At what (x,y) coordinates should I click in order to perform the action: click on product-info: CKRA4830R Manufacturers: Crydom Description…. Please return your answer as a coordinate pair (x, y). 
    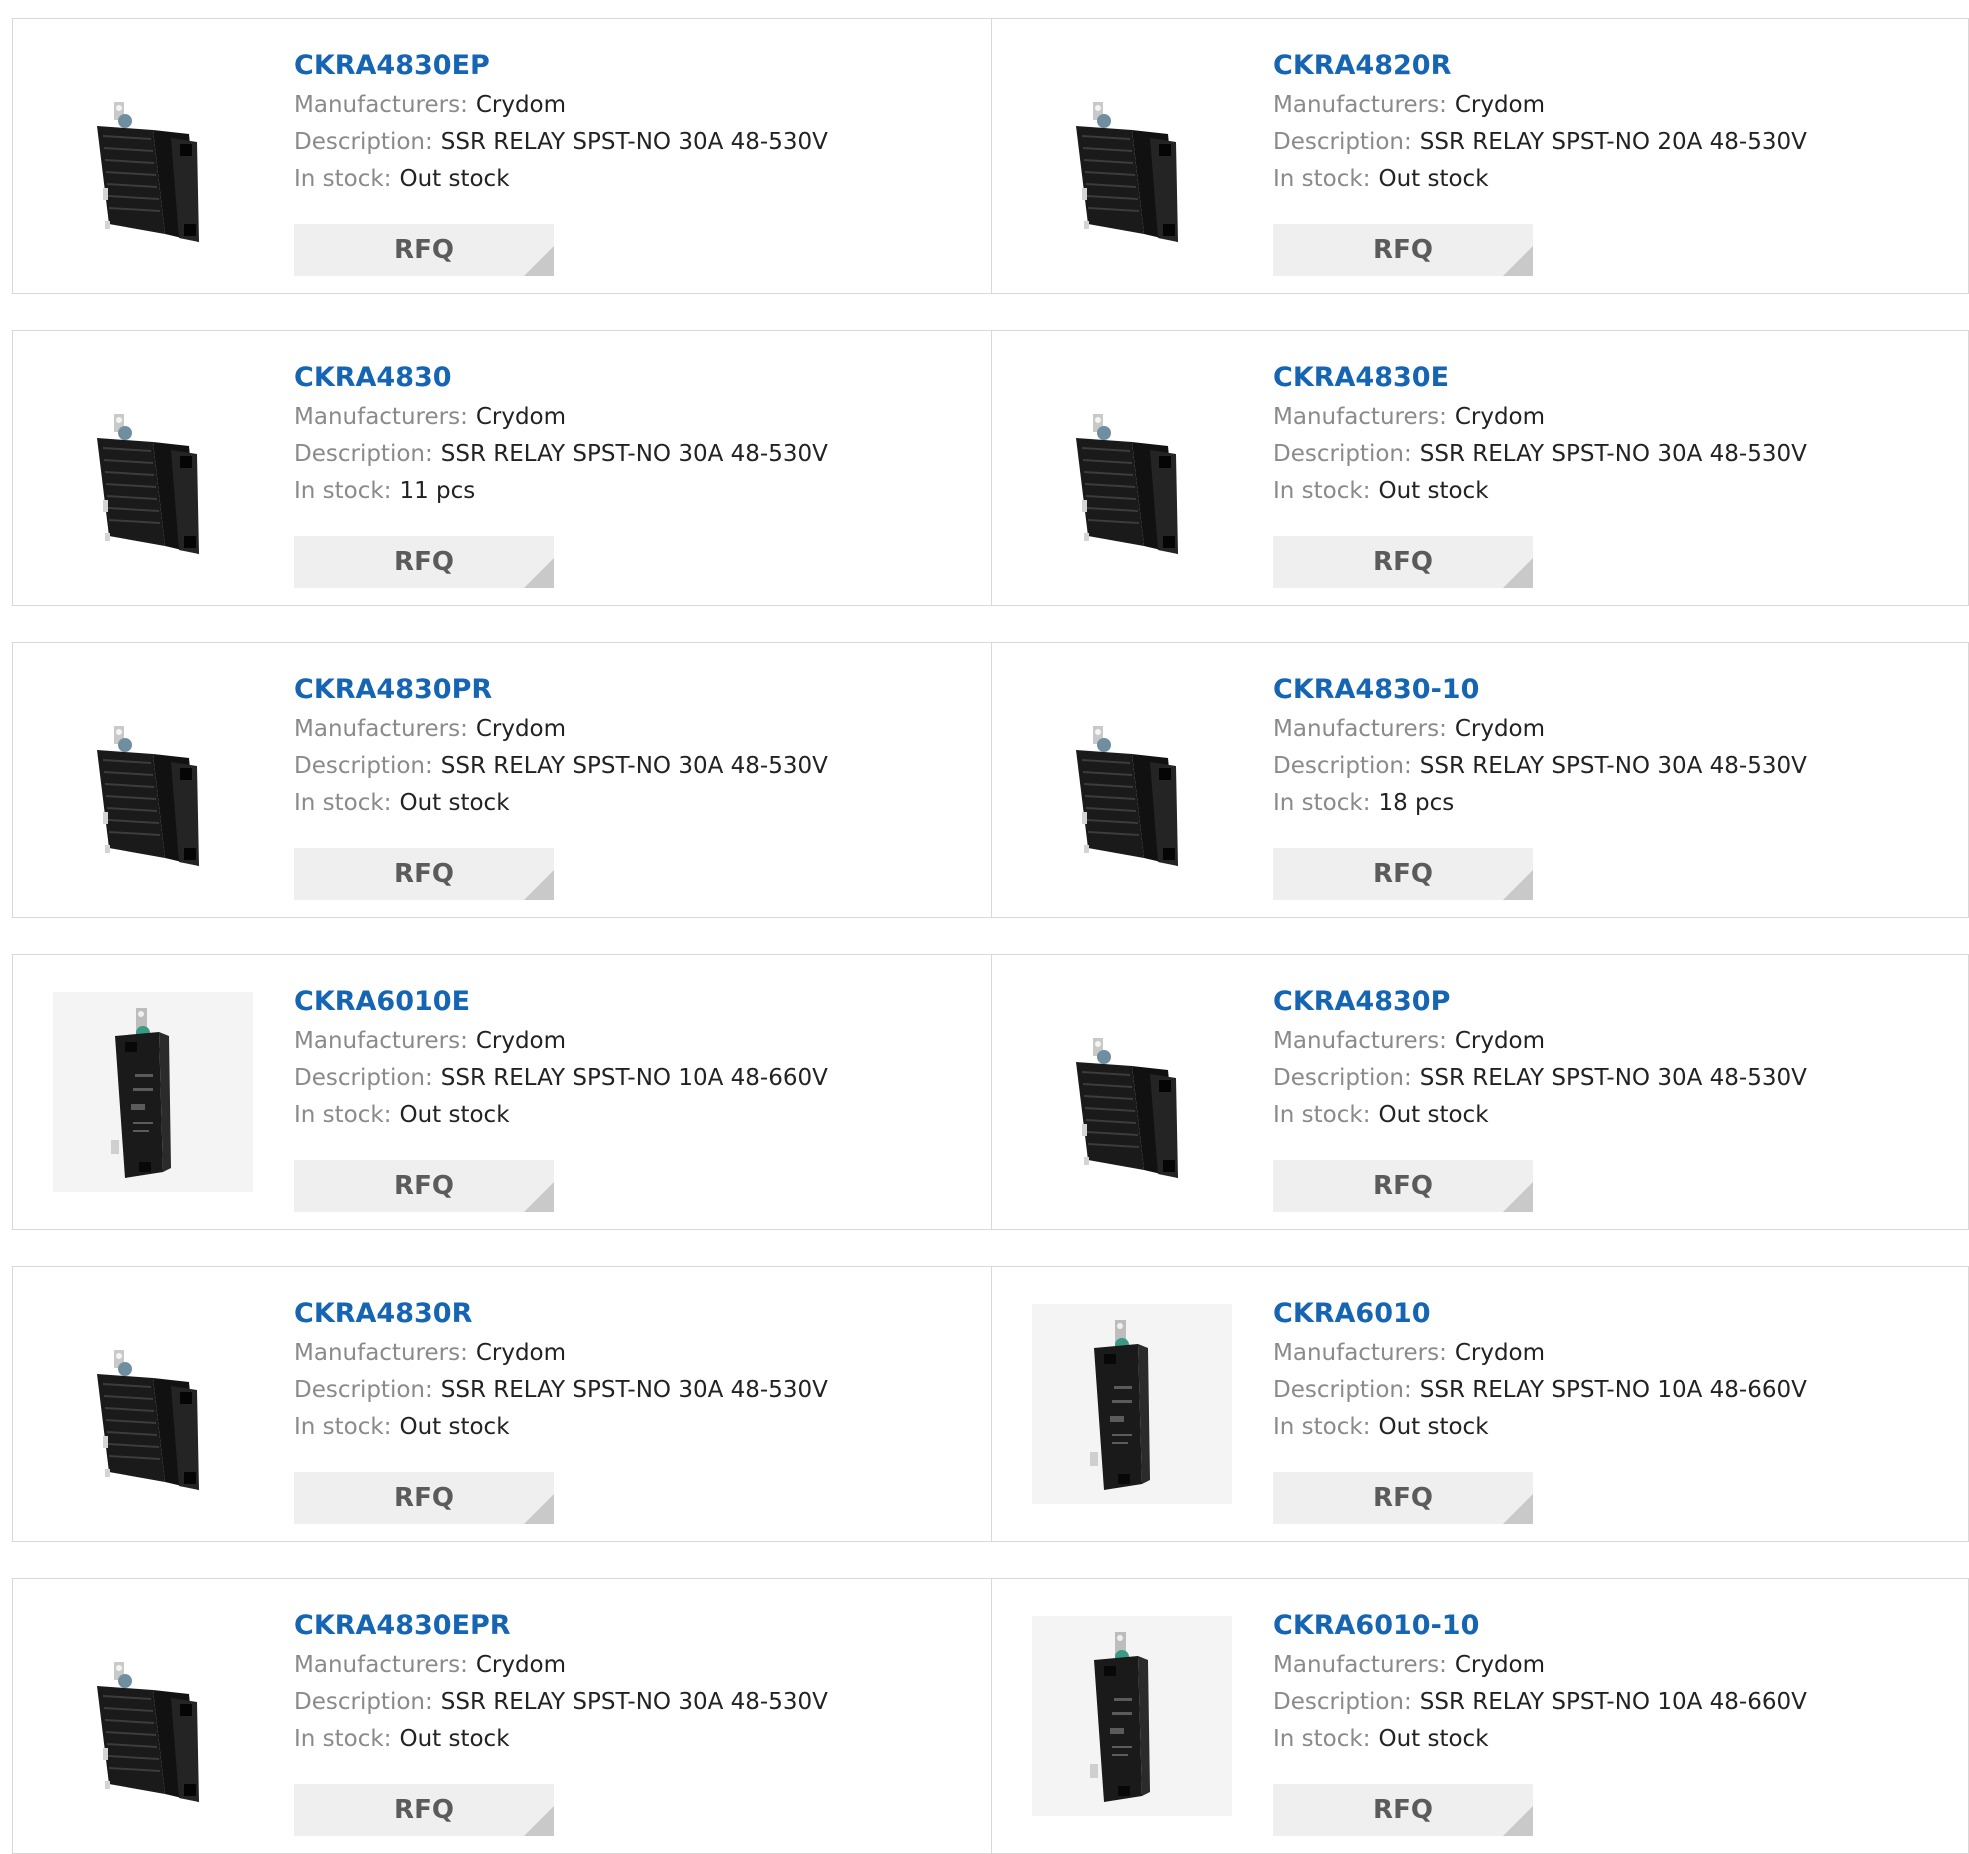
    Looking at the image, I should click on (561, 1371).